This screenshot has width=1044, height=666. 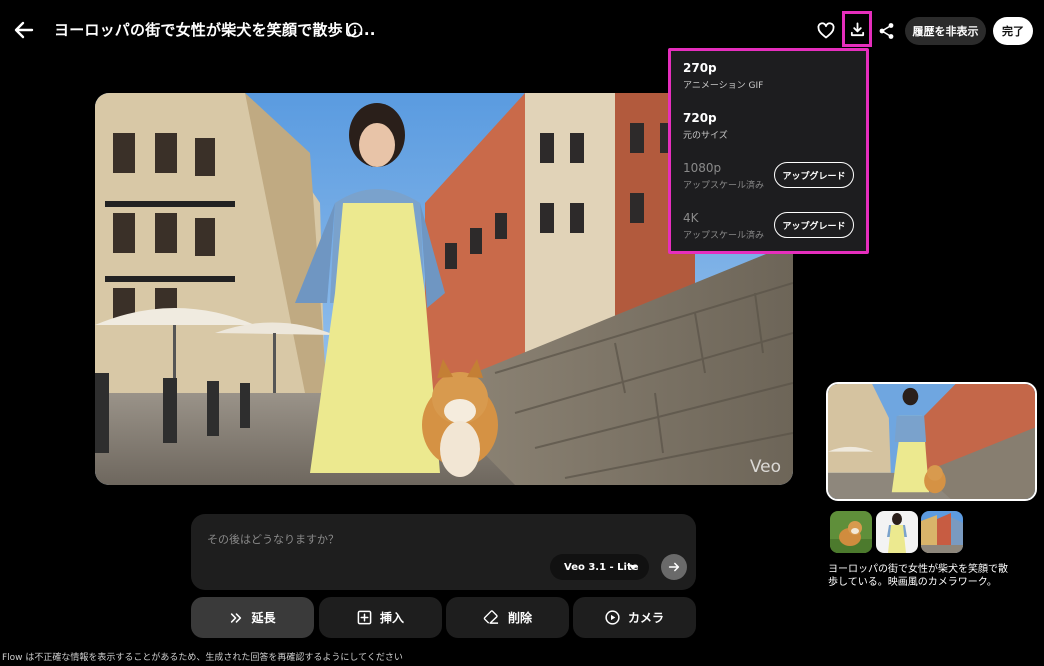 I want to click on model-select-label: Veo 3.1 - Lite, so click(x=601, y=567).